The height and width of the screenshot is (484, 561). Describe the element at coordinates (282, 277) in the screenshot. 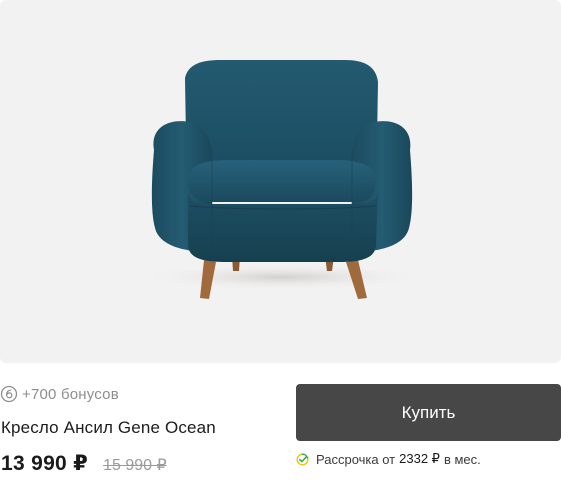

I see `floor-shadow` at that location.